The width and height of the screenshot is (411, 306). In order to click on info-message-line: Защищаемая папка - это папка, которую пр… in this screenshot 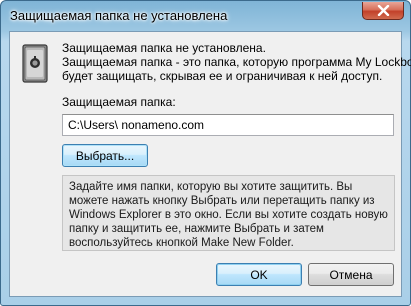, I will do `click(236, 62)`.